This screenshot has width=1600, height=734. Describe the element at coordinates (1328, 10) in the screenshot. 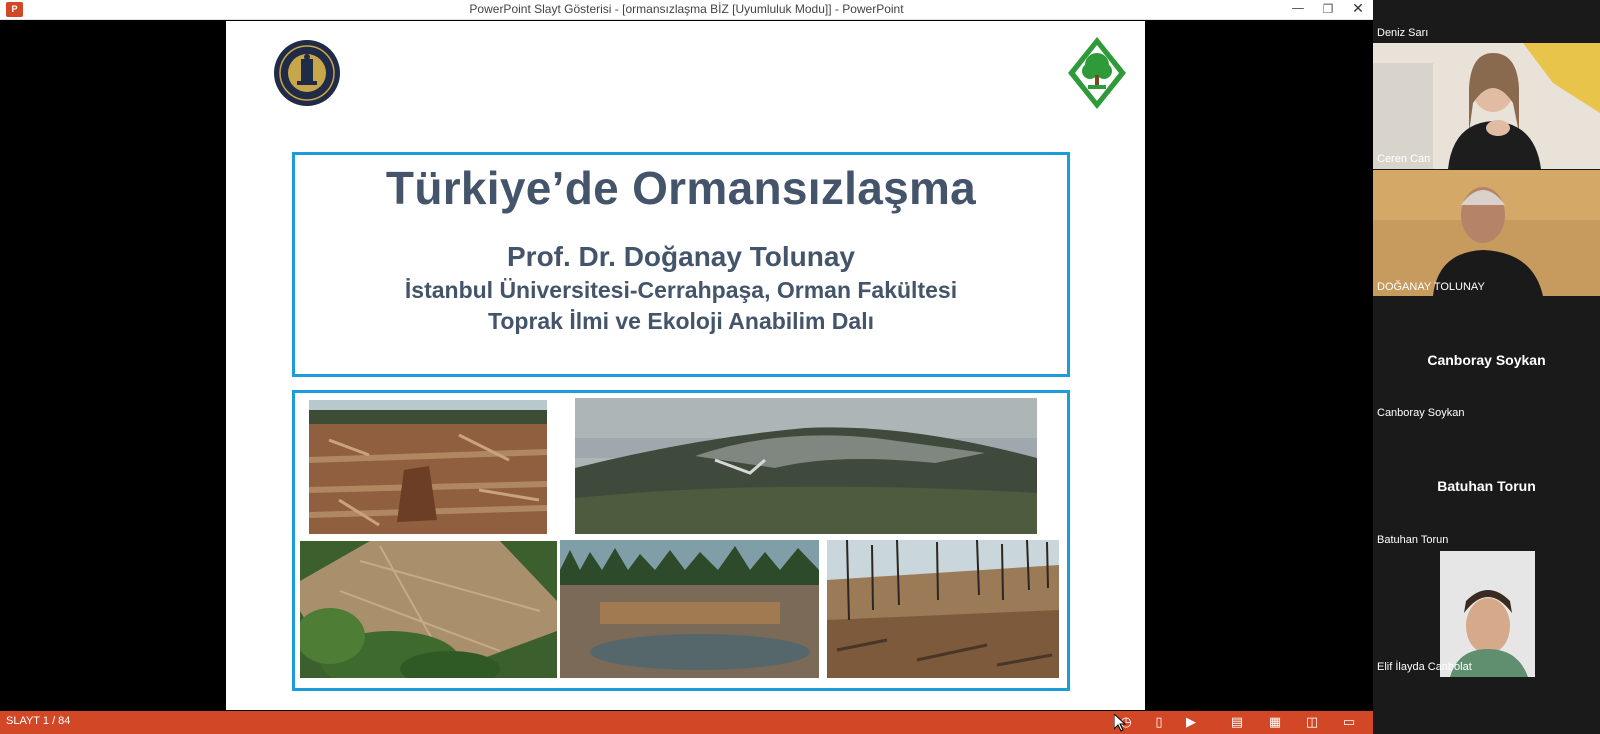

I see `restore-button: ❐` at that location.